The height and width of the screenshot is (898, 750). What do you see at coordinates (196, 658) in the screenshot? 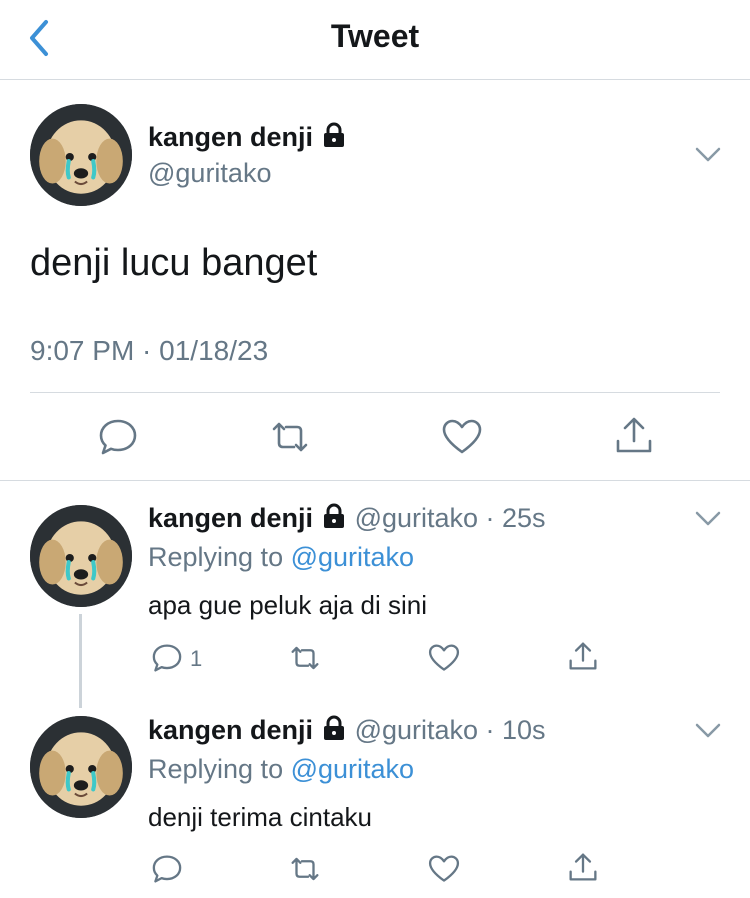
I see `reply-count: 1` at bounding box center [196, 658].